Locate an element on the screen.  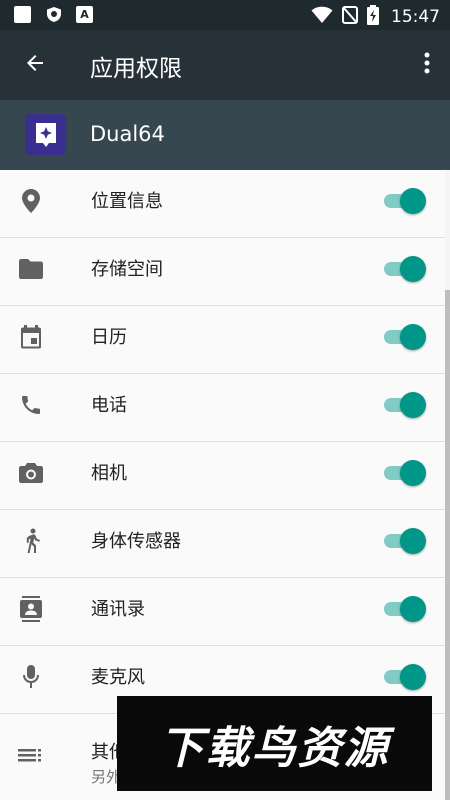
list-icon is located at coordinates (31, 757).